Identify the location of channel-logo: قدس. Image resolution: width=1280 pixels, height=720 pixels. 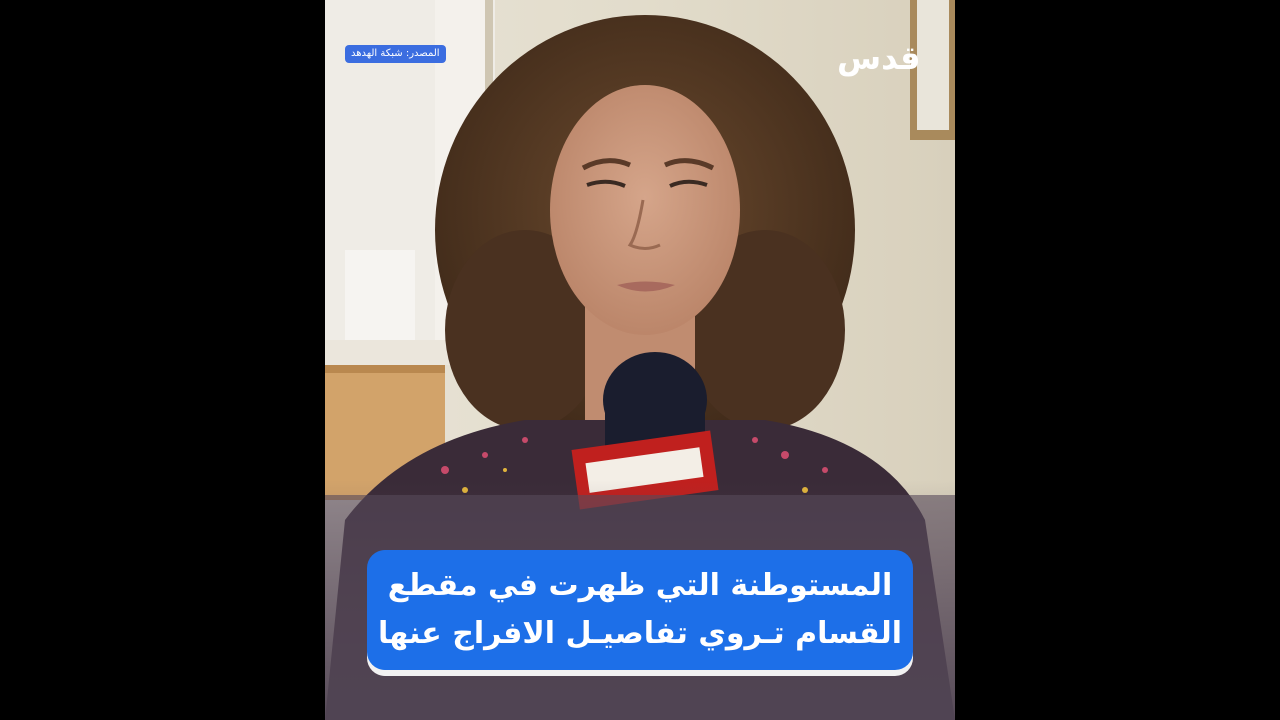
(879, 58).